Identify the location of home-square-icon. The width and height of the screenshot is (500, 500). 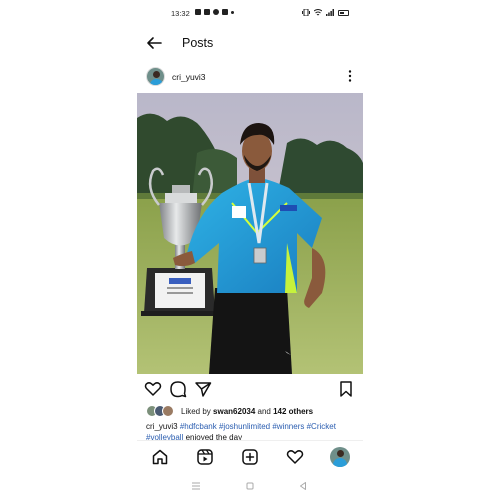
(250, 486).